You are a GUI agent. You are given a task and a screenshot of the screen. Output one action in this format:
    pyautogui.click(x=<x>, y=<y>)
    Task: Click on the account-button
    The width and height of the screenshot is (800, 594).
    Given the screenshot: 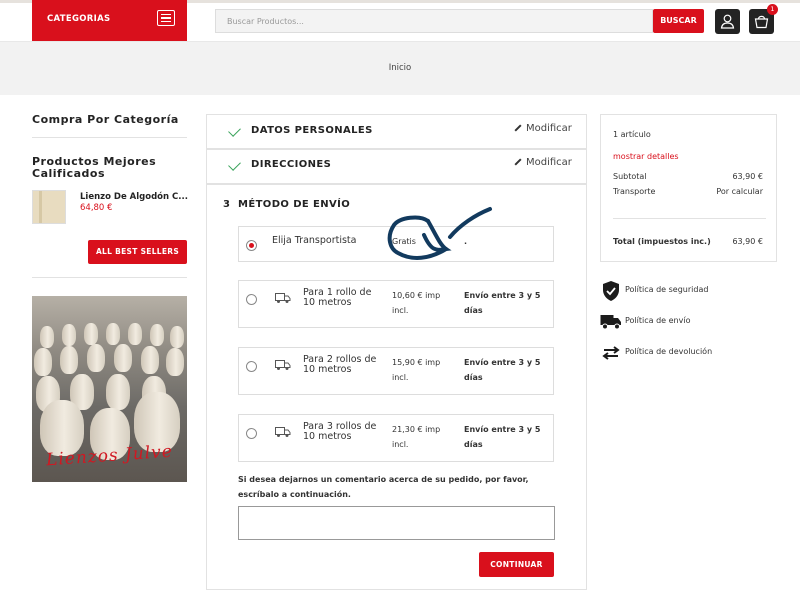 What is the action you would take?
    pyautogui.click(x=727, y=21)
    